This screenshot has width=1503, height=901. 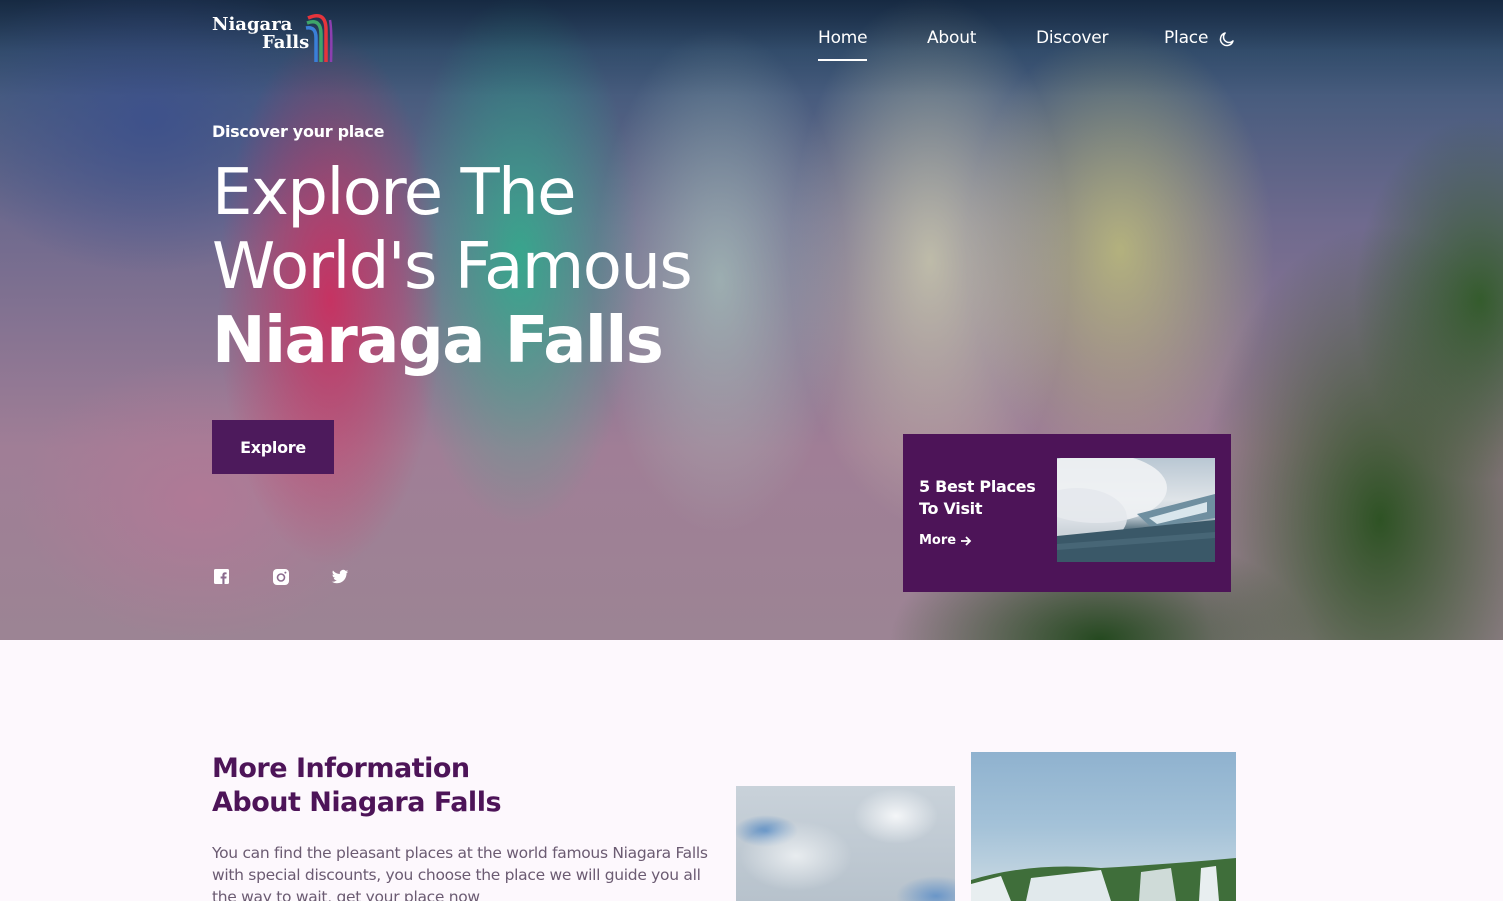 What do you see at coordinates (340, 577) in the screenshot?
I see `twitter-icon` at bounding box center [340, 577].